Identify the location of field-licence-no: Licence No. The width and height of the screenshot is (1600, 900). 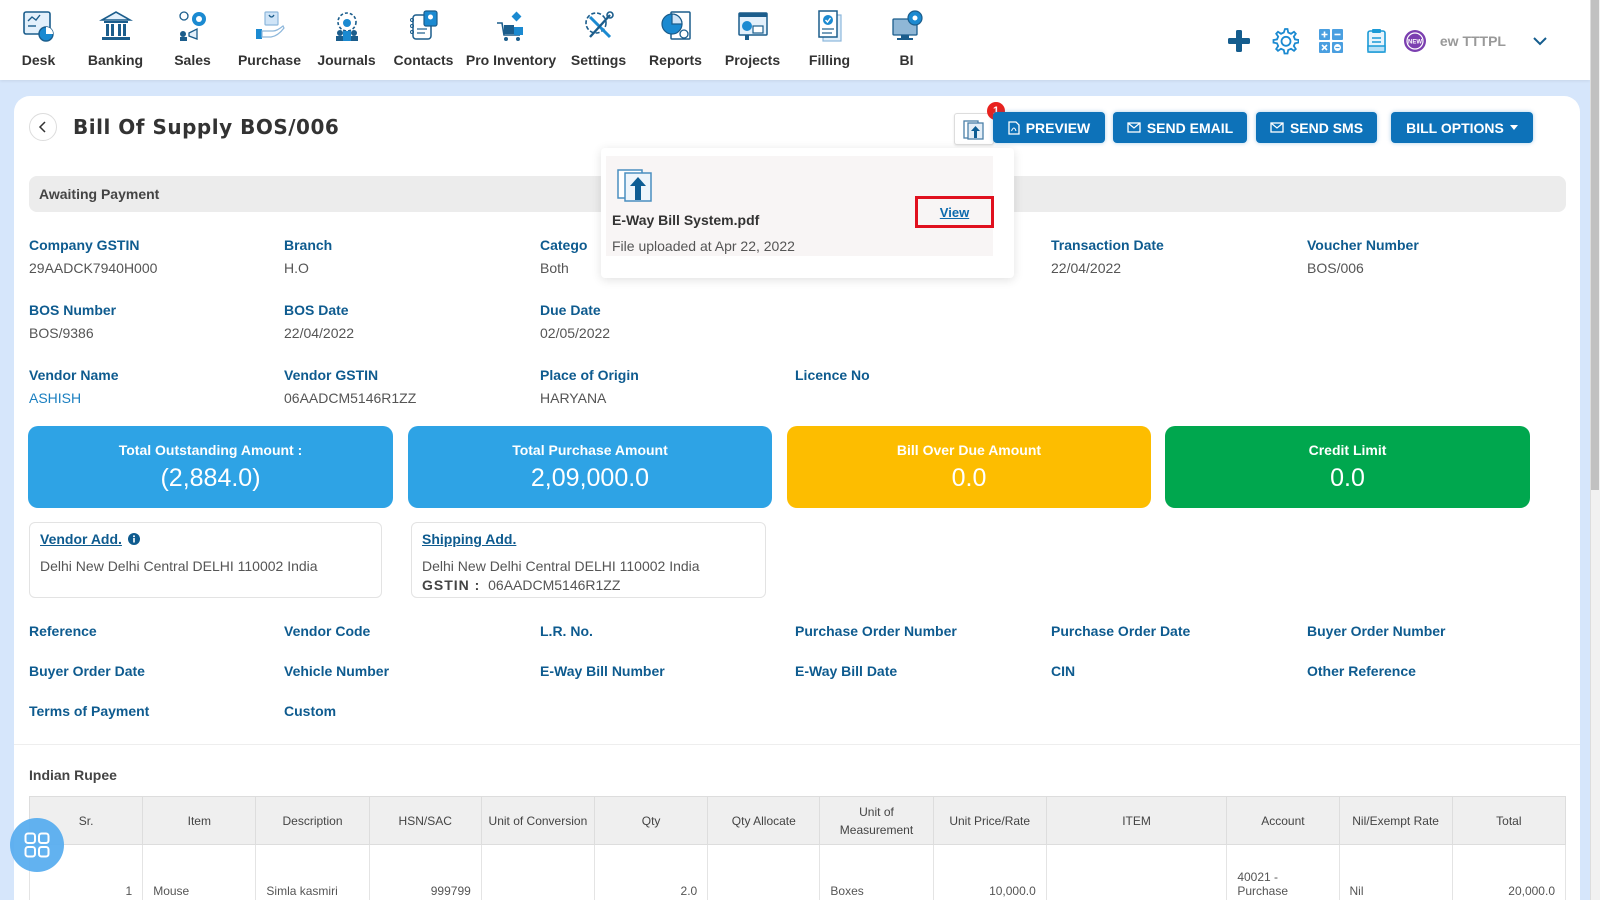
(832, 378).